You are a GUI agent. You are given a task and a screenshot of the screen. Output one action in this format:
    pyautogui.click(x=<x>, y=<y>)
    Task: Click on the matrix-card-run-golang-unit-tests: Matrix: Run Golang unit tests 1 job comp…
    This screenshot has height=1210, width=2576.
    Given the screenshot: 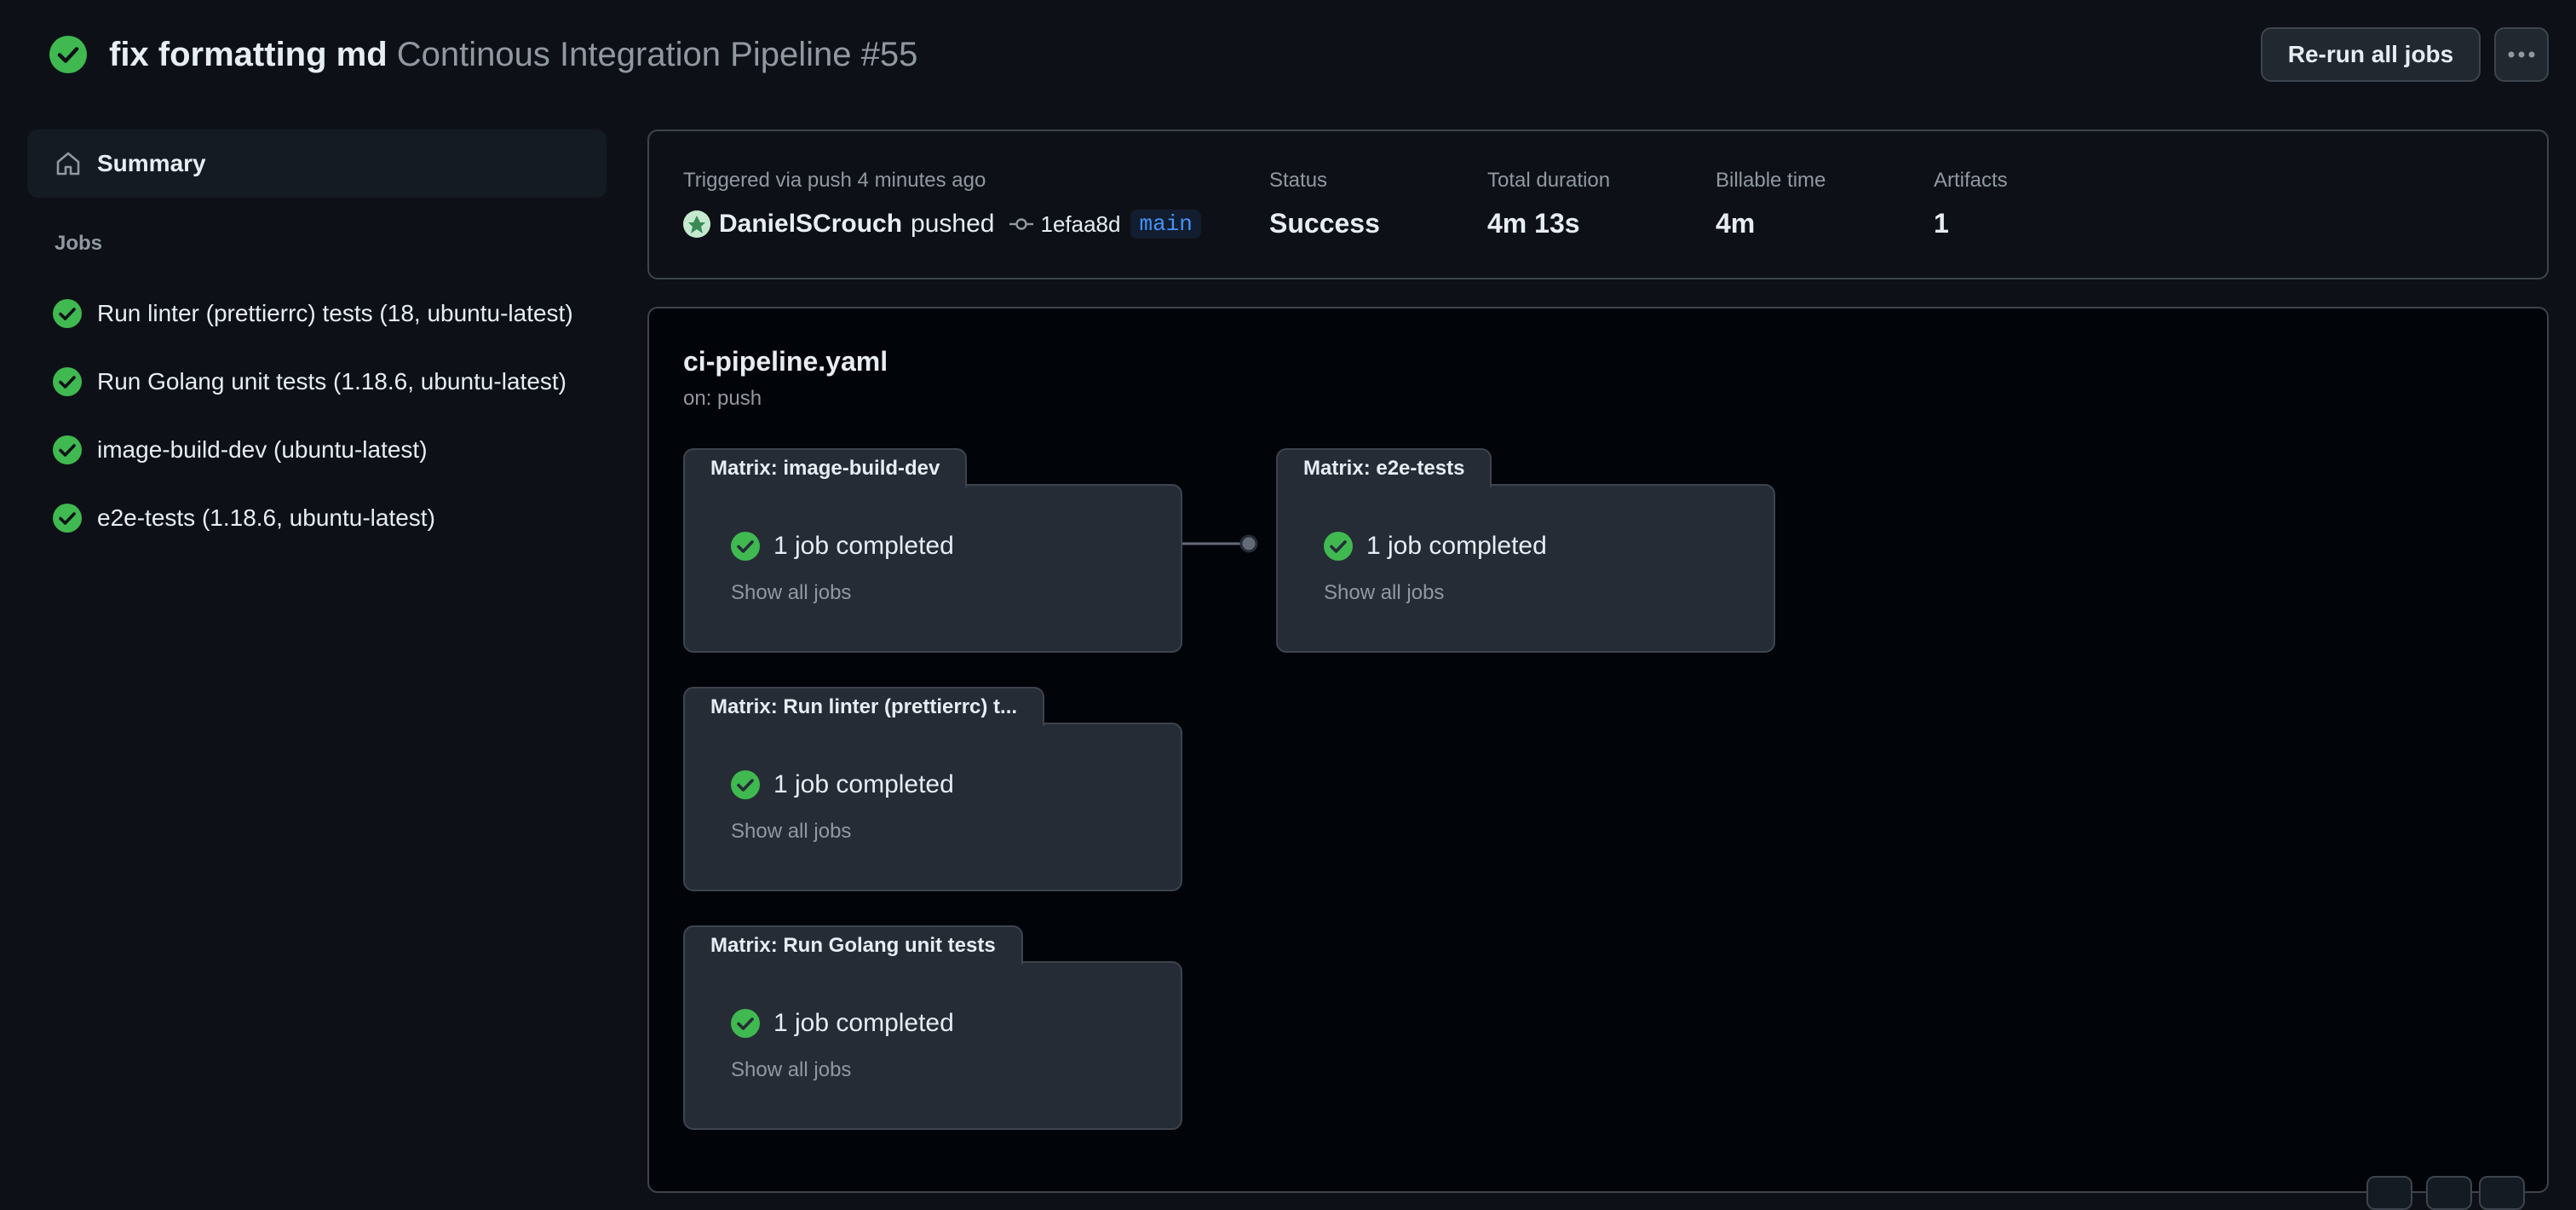 What is the action you would take?
    pyautogui.click(x=932, y=1027)
    